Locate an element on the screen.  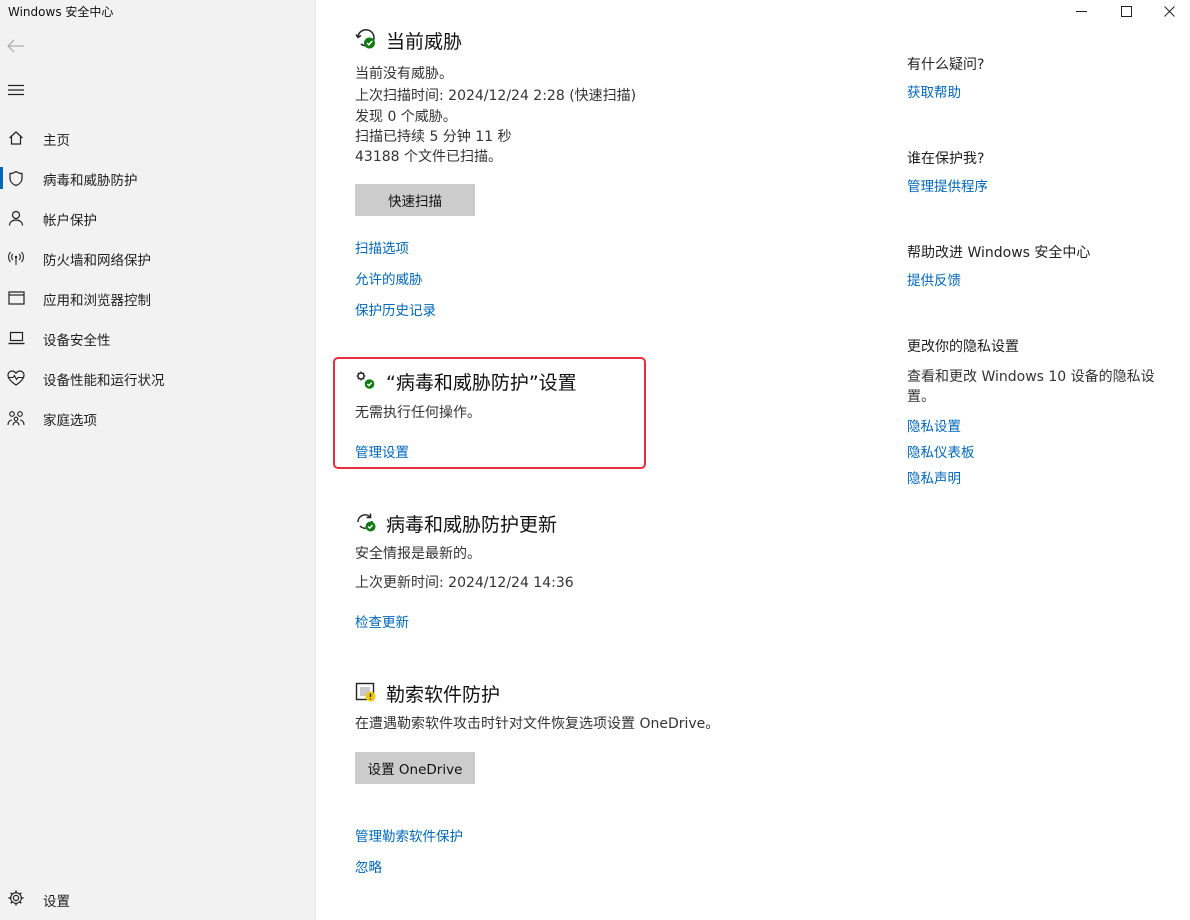
ransomware-folder-icon is located at coordinates (366, 692).